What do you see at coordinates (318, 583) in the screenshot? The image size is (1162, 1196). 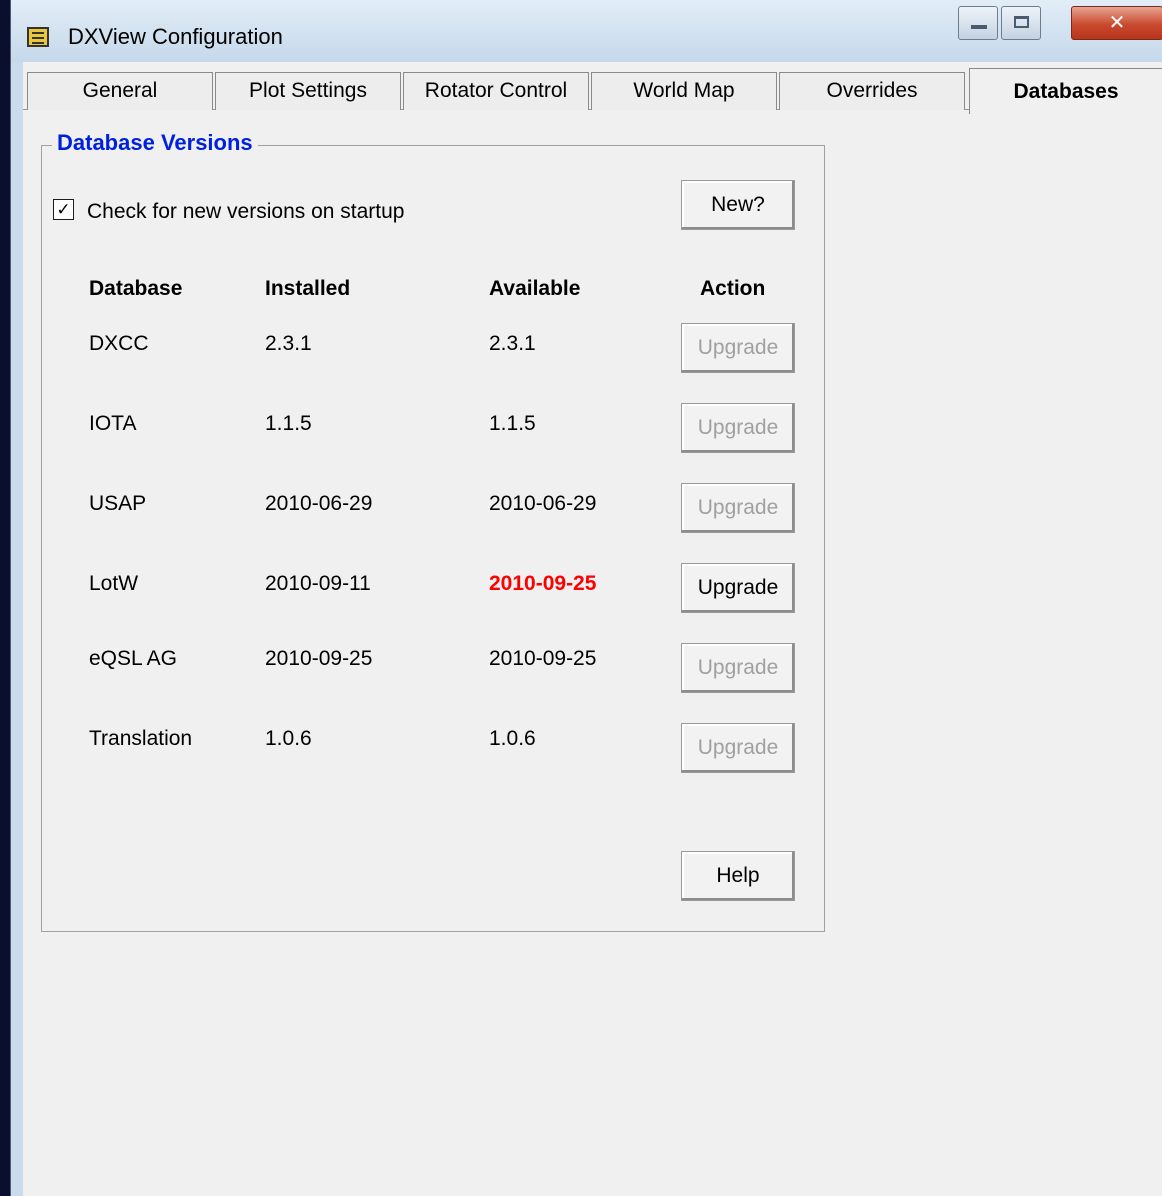 I see `row-lotw-installed: 2010-09-11` at bounding box center [318, 583].